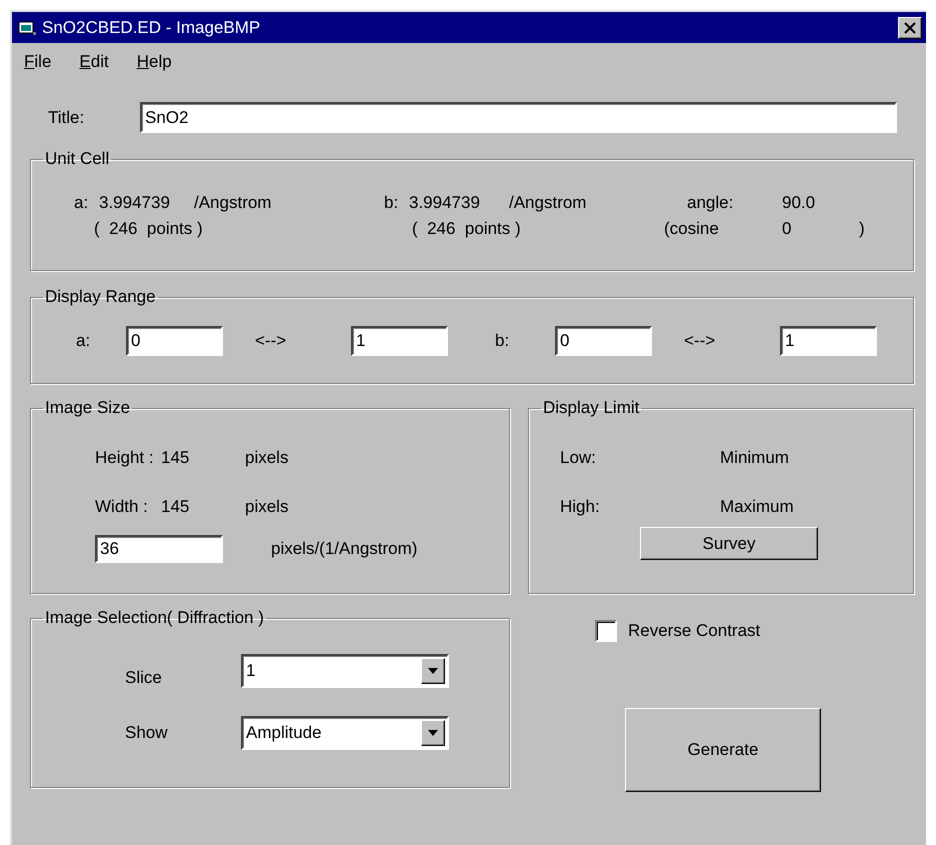 Image resolution: width=936 pixels, height=845 pixels. Describe the element at coordinates (578, 458) in the screenshot. I see `limit-label: Low:` at that location.